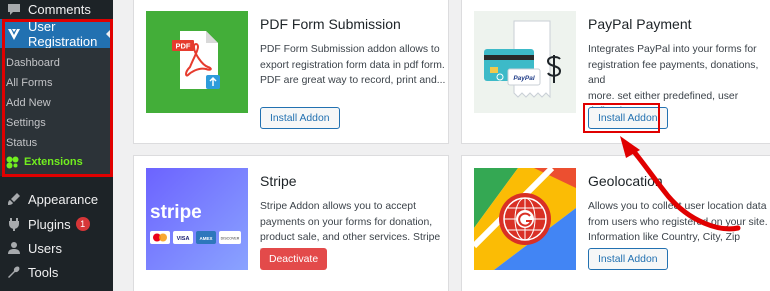  Describe the element at coordinates (14, 272) in the screenshot. I see `wrench-icon` at that location.